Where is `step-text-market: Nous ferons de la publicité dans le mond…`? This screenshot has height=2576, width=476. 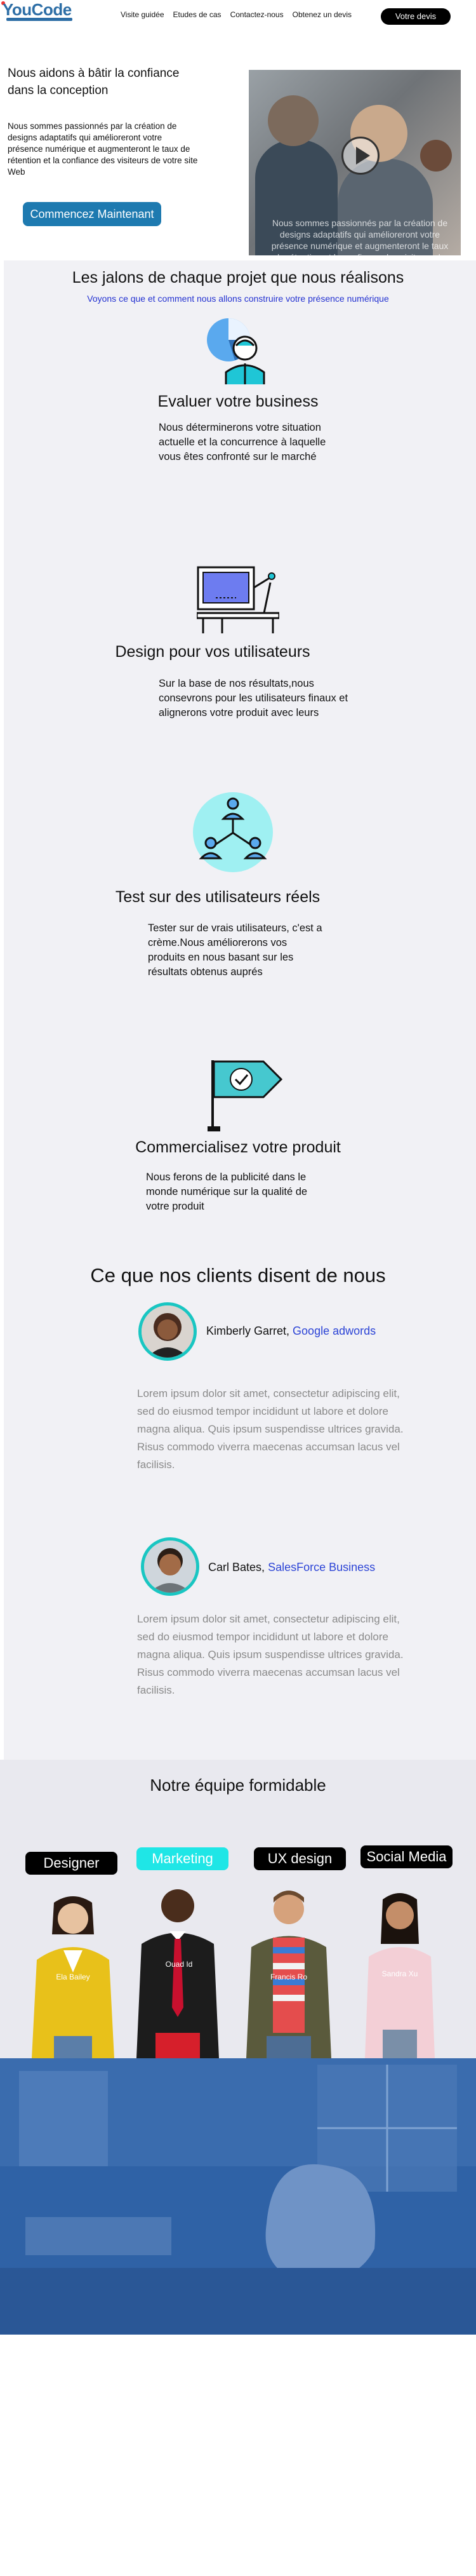
step-text-market: Nous ferons de la publicité dans le mond… is located at coordinates (227, 1191).